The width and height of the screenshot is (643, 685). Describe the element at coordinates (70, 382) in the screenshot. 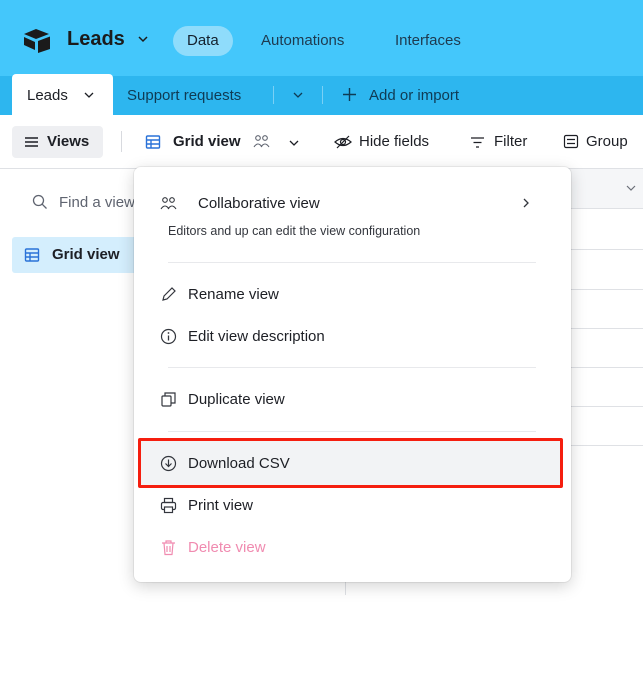

I see `views-sidebar` at that location.